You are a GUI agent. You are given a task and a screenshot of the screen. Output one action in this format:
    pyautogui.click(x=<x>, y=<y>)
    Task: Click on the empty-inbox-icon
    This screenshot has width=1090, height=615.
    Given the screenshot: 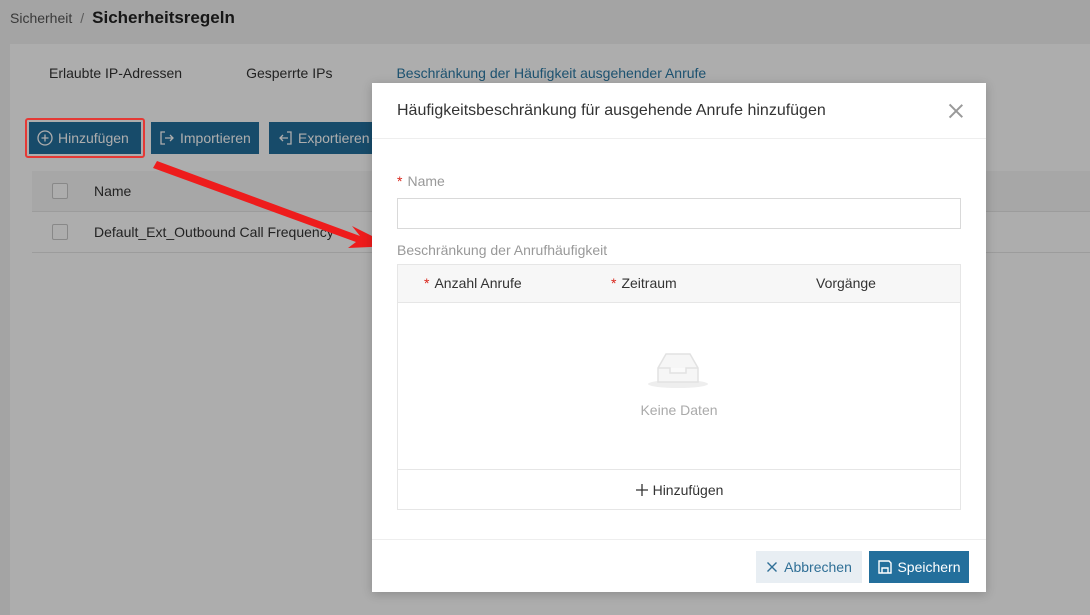 What is the action you would take?
    pyautogui.click(x=678, y=370)
    